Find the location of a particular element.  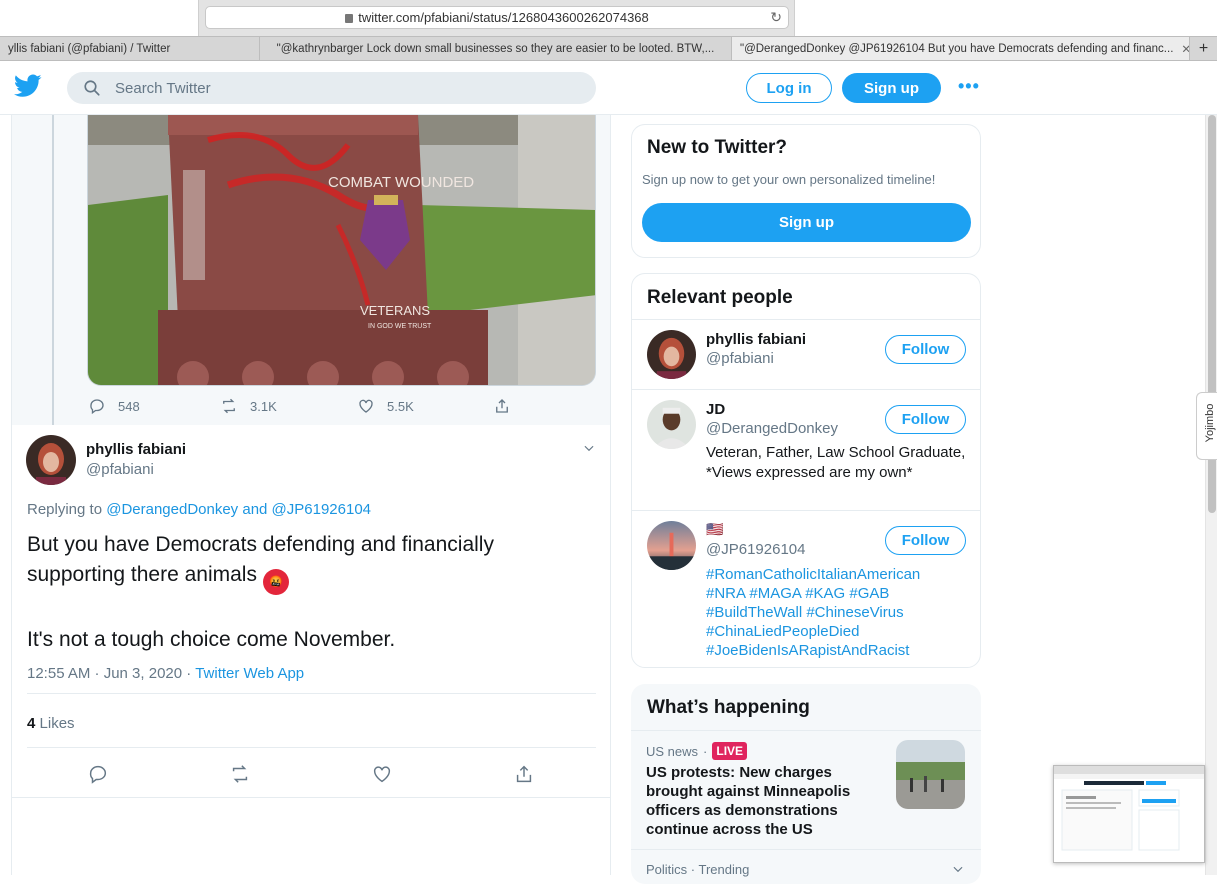

monument-heading: COMBAT WOUNDED is located at coordinates (401, 182).